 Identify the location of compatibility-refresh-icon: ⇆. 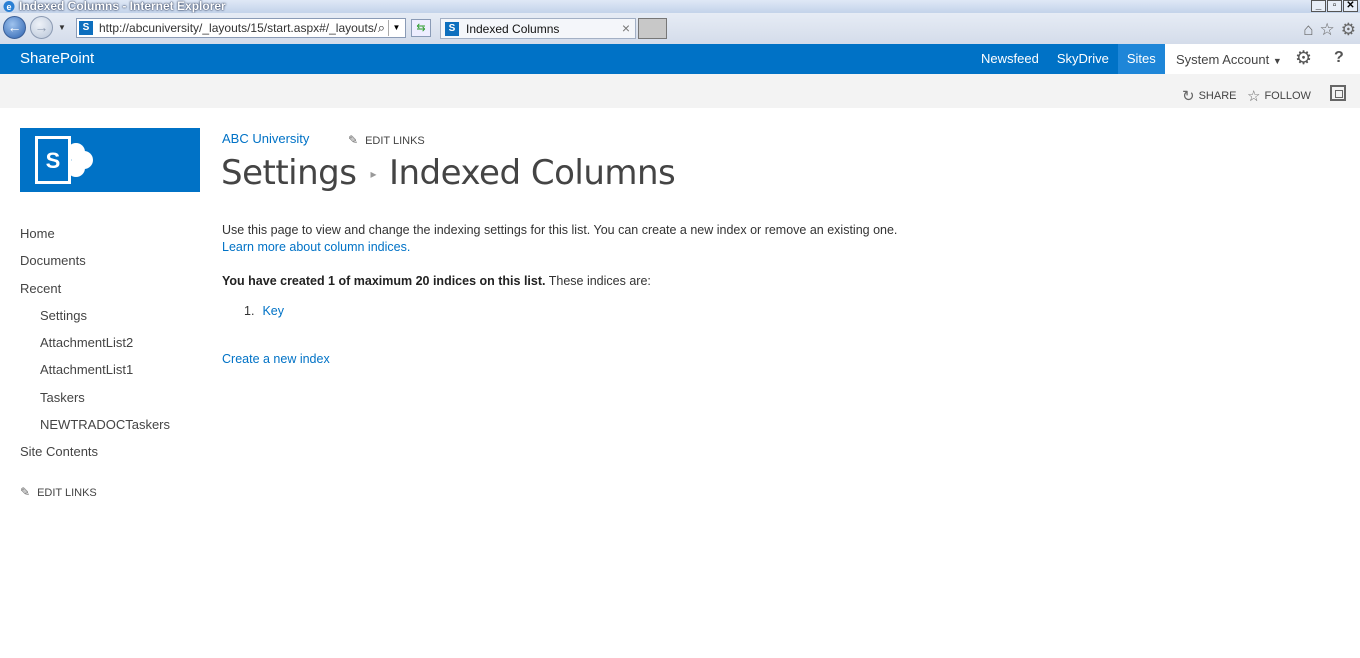
(421, 28).